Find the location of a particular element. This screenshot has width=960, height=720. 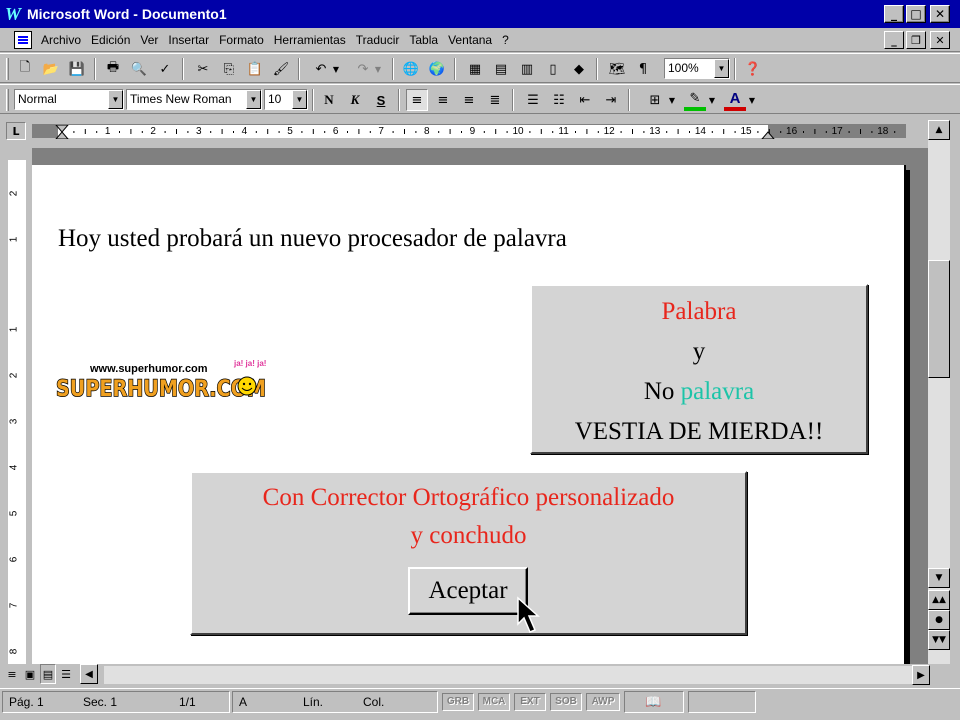

redo-dropdown-icon: ▼ is located at coordinates (378, 69).